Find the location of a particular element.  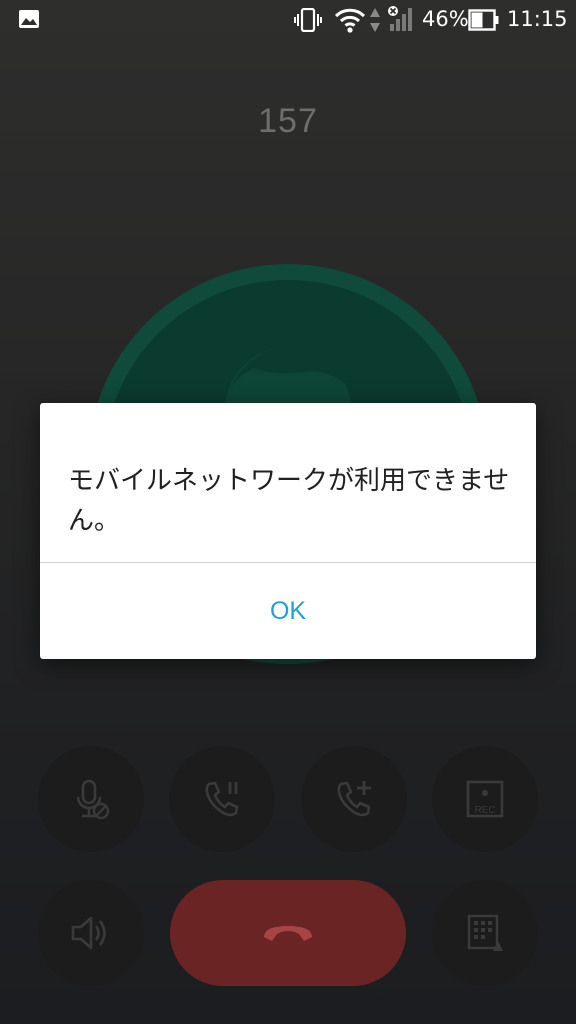

ok-button: OK is located at coordinates (288, 611).